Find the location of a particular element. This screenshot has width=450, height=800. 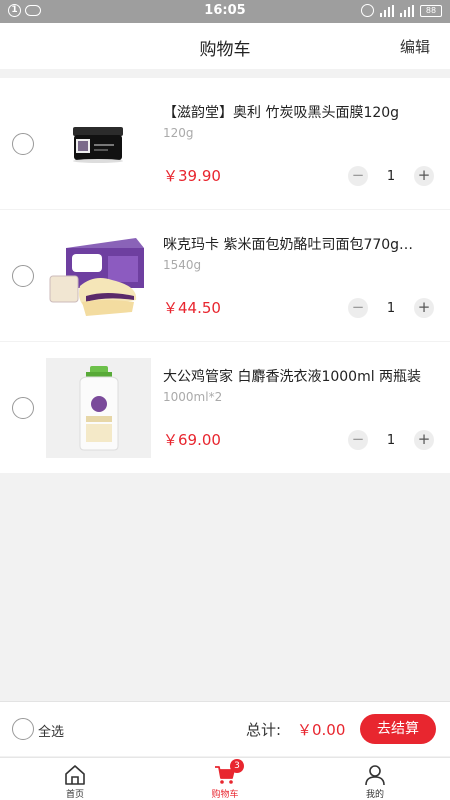

status-right: 88 is located at coordinates (401, 10).